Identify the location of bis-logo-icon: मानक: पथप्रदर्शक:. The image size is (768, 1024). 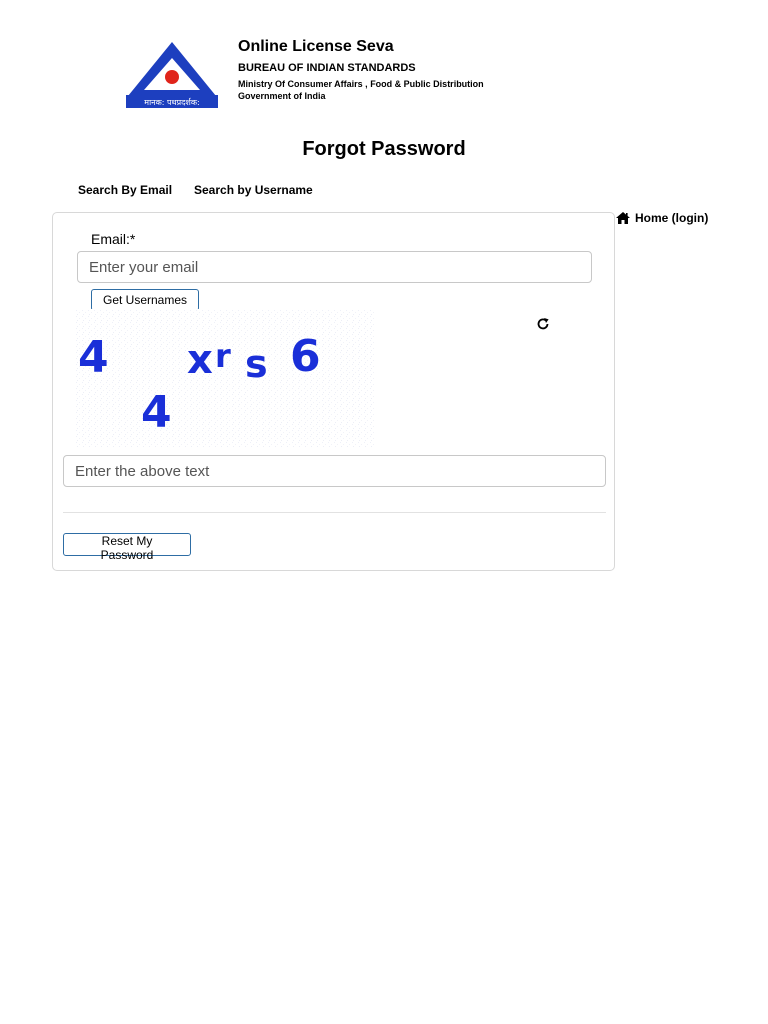
(172, 75).